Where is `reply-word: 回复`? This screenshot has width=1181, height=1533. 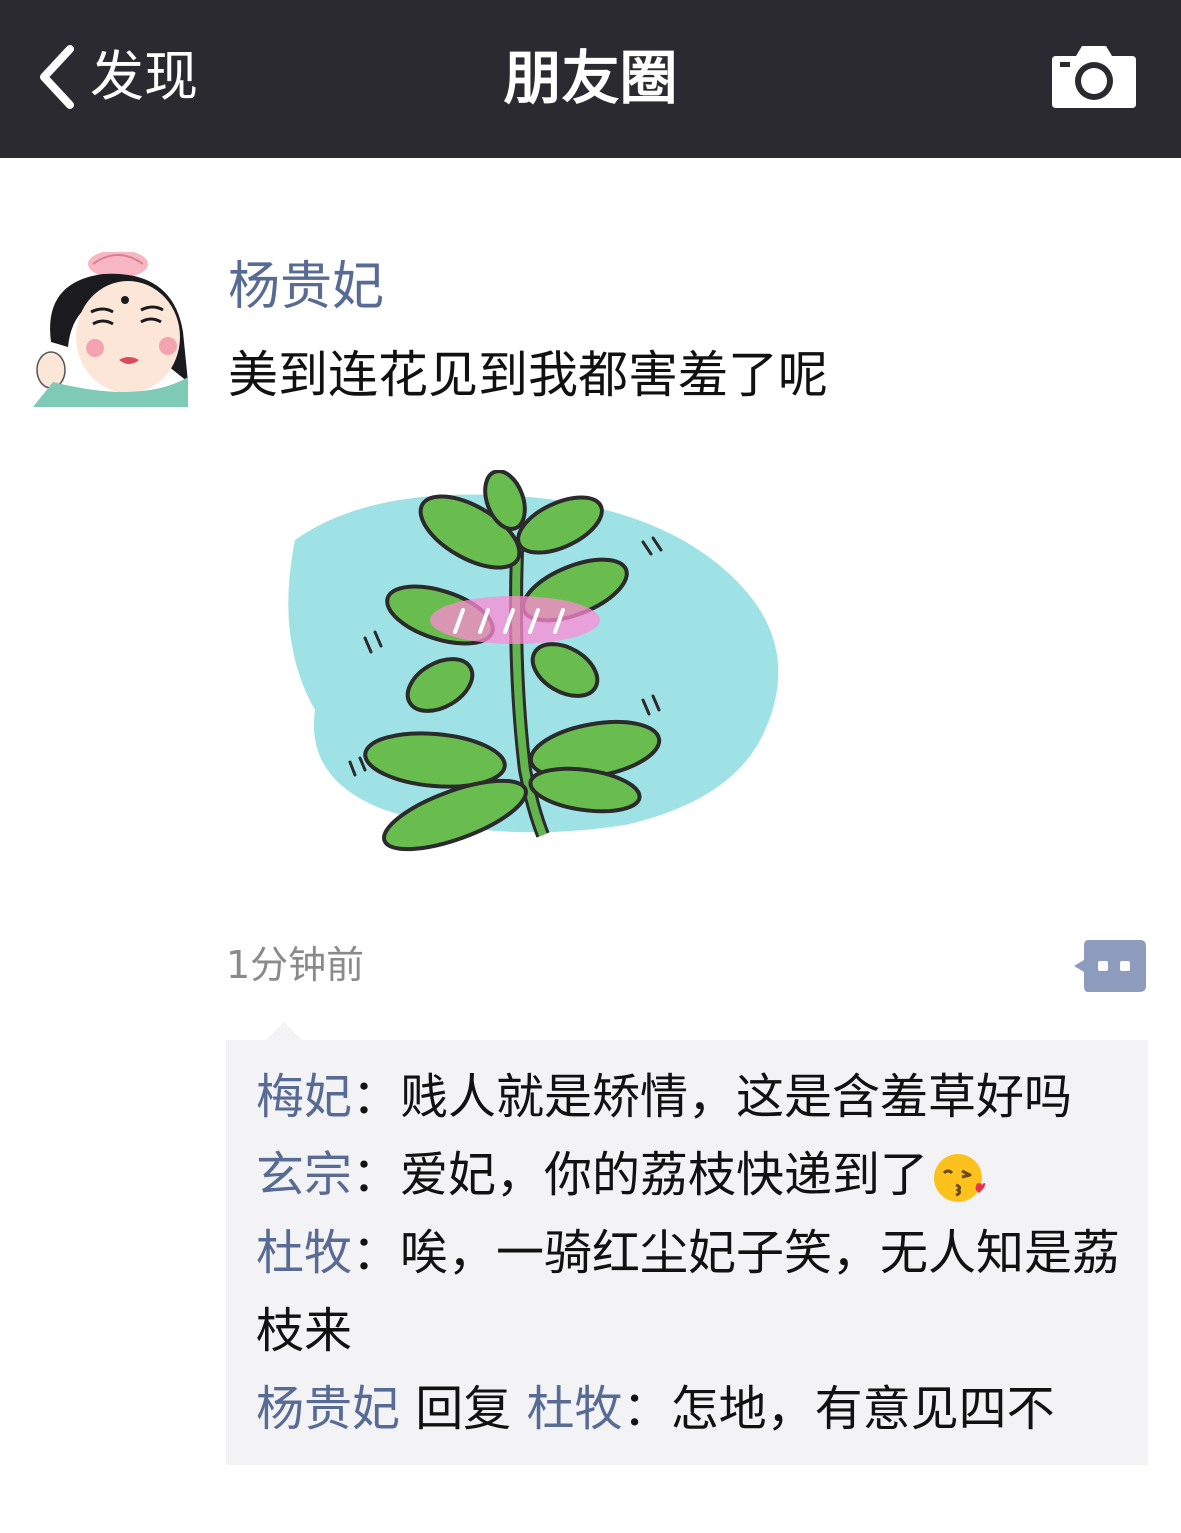
reply-word: 回复 is located at coordinates (463, 1409).